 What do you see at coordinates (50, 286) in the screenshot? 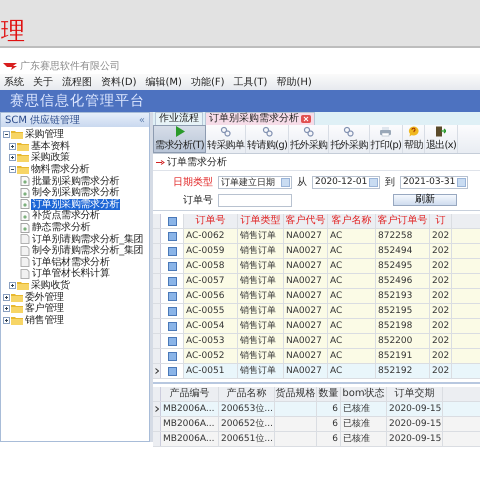
I see `tree-item: 采购收货` at bounding box center [50, 286].